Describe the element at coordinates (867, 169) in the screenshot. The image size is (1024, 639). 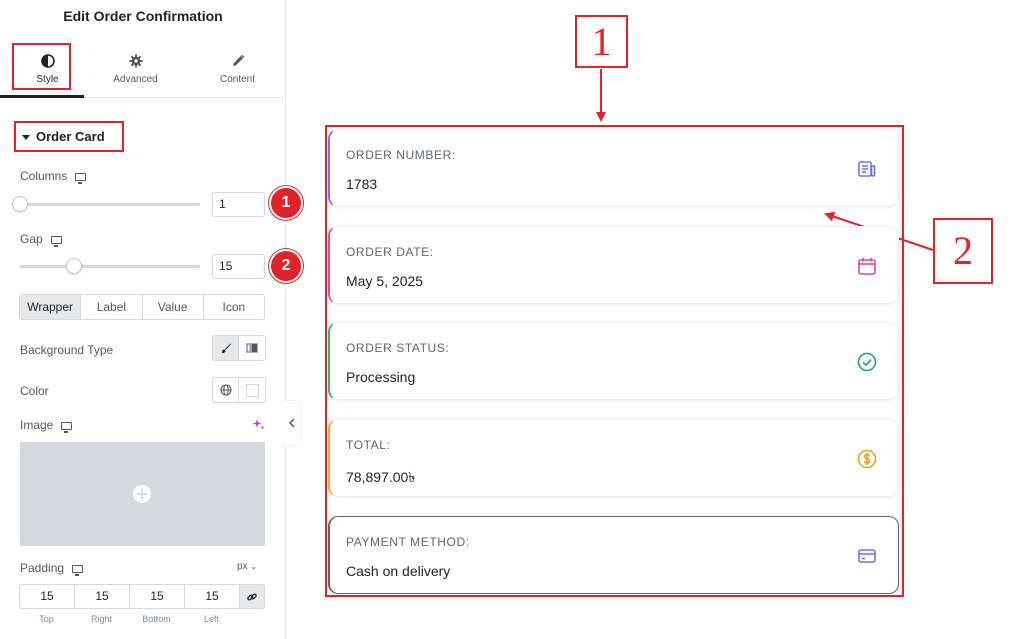
I see `receipt-icon` at that location.